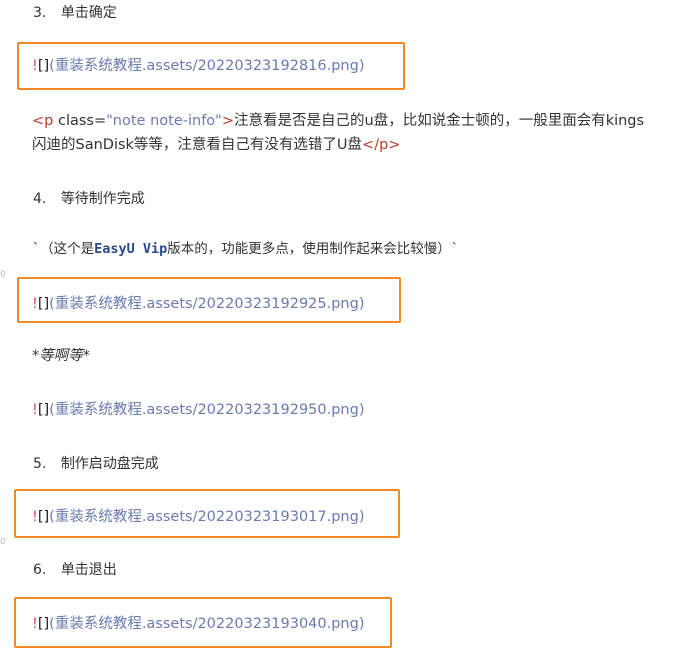  Describe the element at coordinates (439, 121) in the screenshot. I see `note-text-1: 注意看是否是自己的u盘，比如说金士顿的，一般里面会有kings` at that location.